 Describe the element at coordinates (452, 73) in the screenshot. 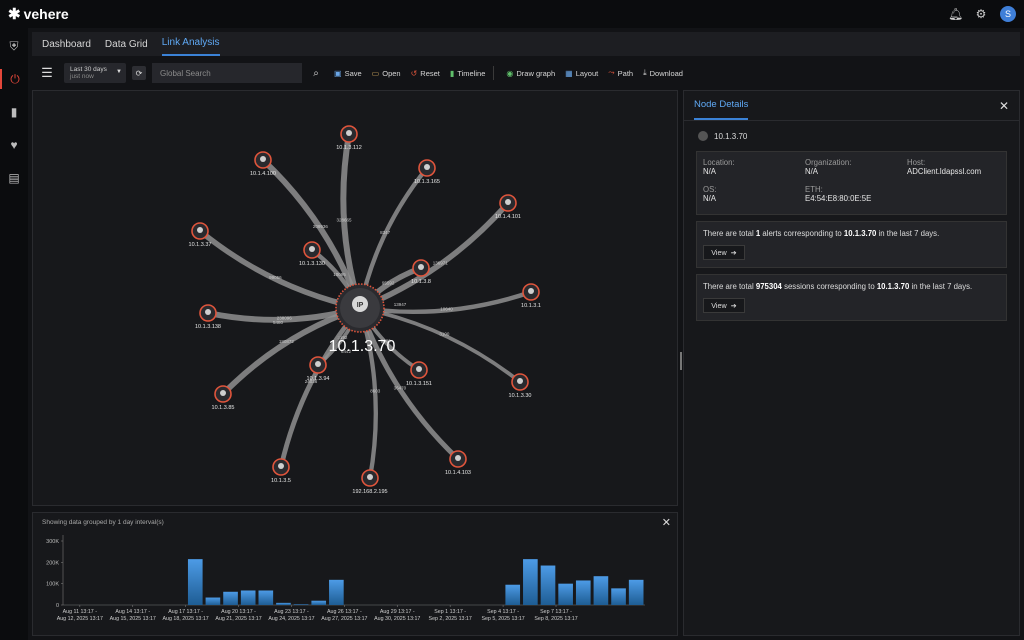

I see `timeline-icon: ▮` at that location.